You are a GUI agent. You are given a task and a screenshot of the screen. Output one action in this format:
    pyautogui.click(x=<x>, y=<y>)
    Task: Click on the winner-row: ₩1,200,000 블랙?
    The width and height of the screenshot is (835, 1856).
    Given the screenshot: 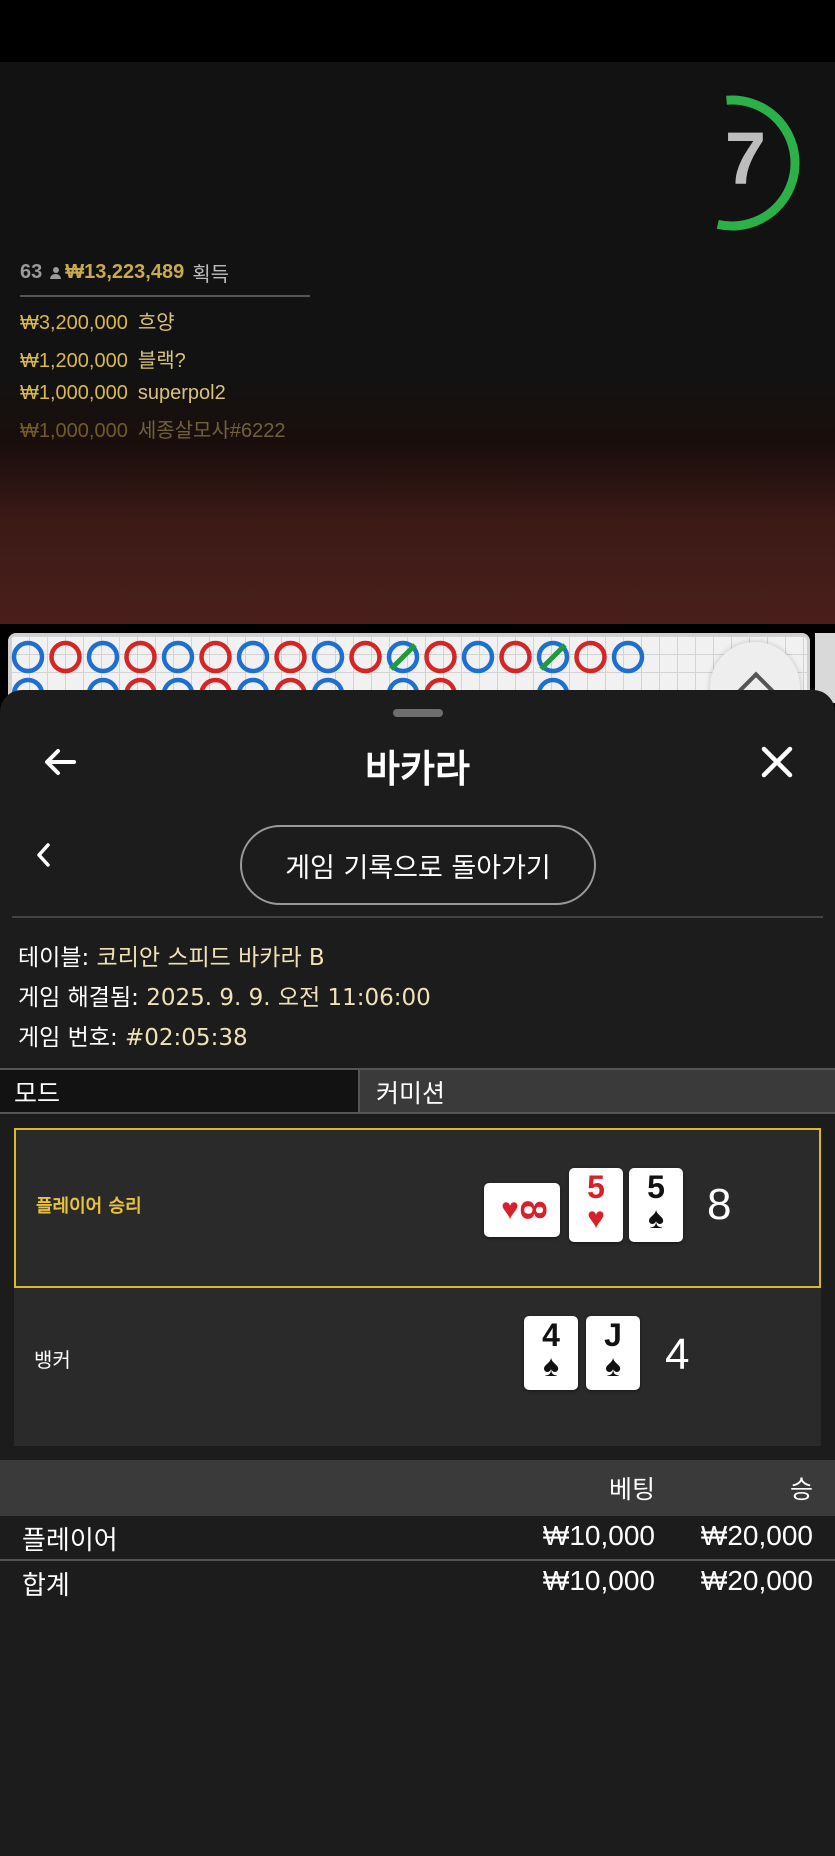 What is the action you would take?
    pyautogui.click(x=165, y=358)
    